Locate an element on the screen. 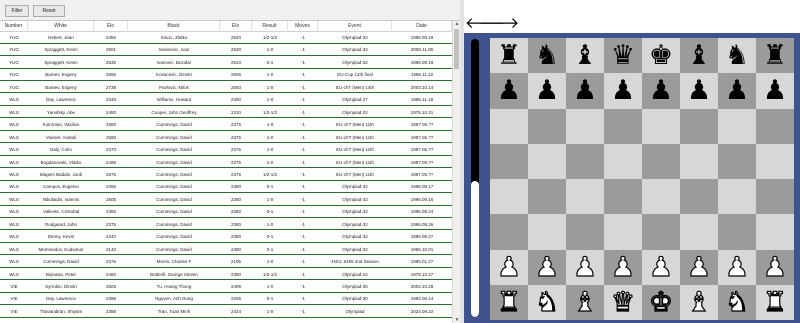 This screenshot has width=800, height=323. black-queen-icon: ♛ is located at coordinates (623, 55).